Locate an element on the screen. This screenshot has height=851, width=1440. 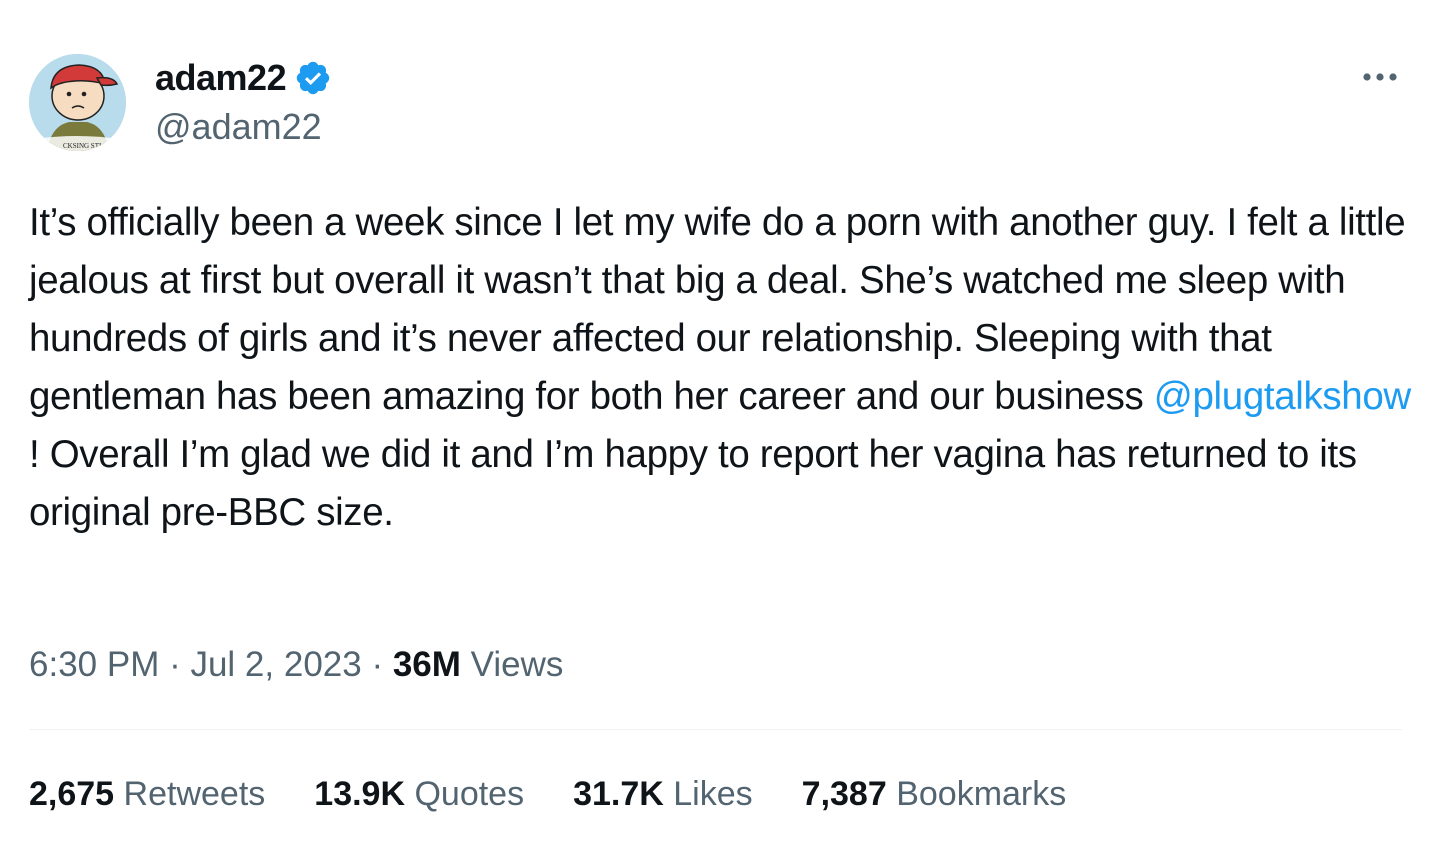
views-count: 36M is located at coordinates (426, 664).